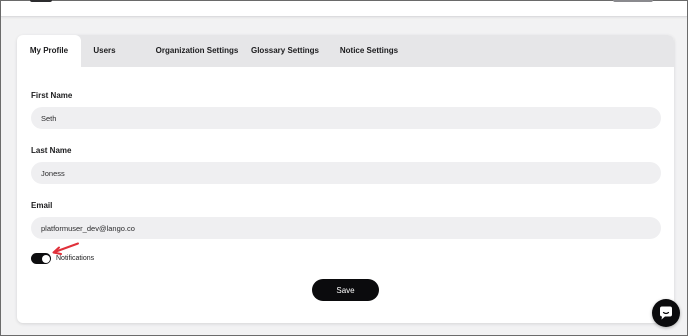 The height and width of the screenshot is (336, 688). I want to click on chat-bubble-icon, so click(666, 313).